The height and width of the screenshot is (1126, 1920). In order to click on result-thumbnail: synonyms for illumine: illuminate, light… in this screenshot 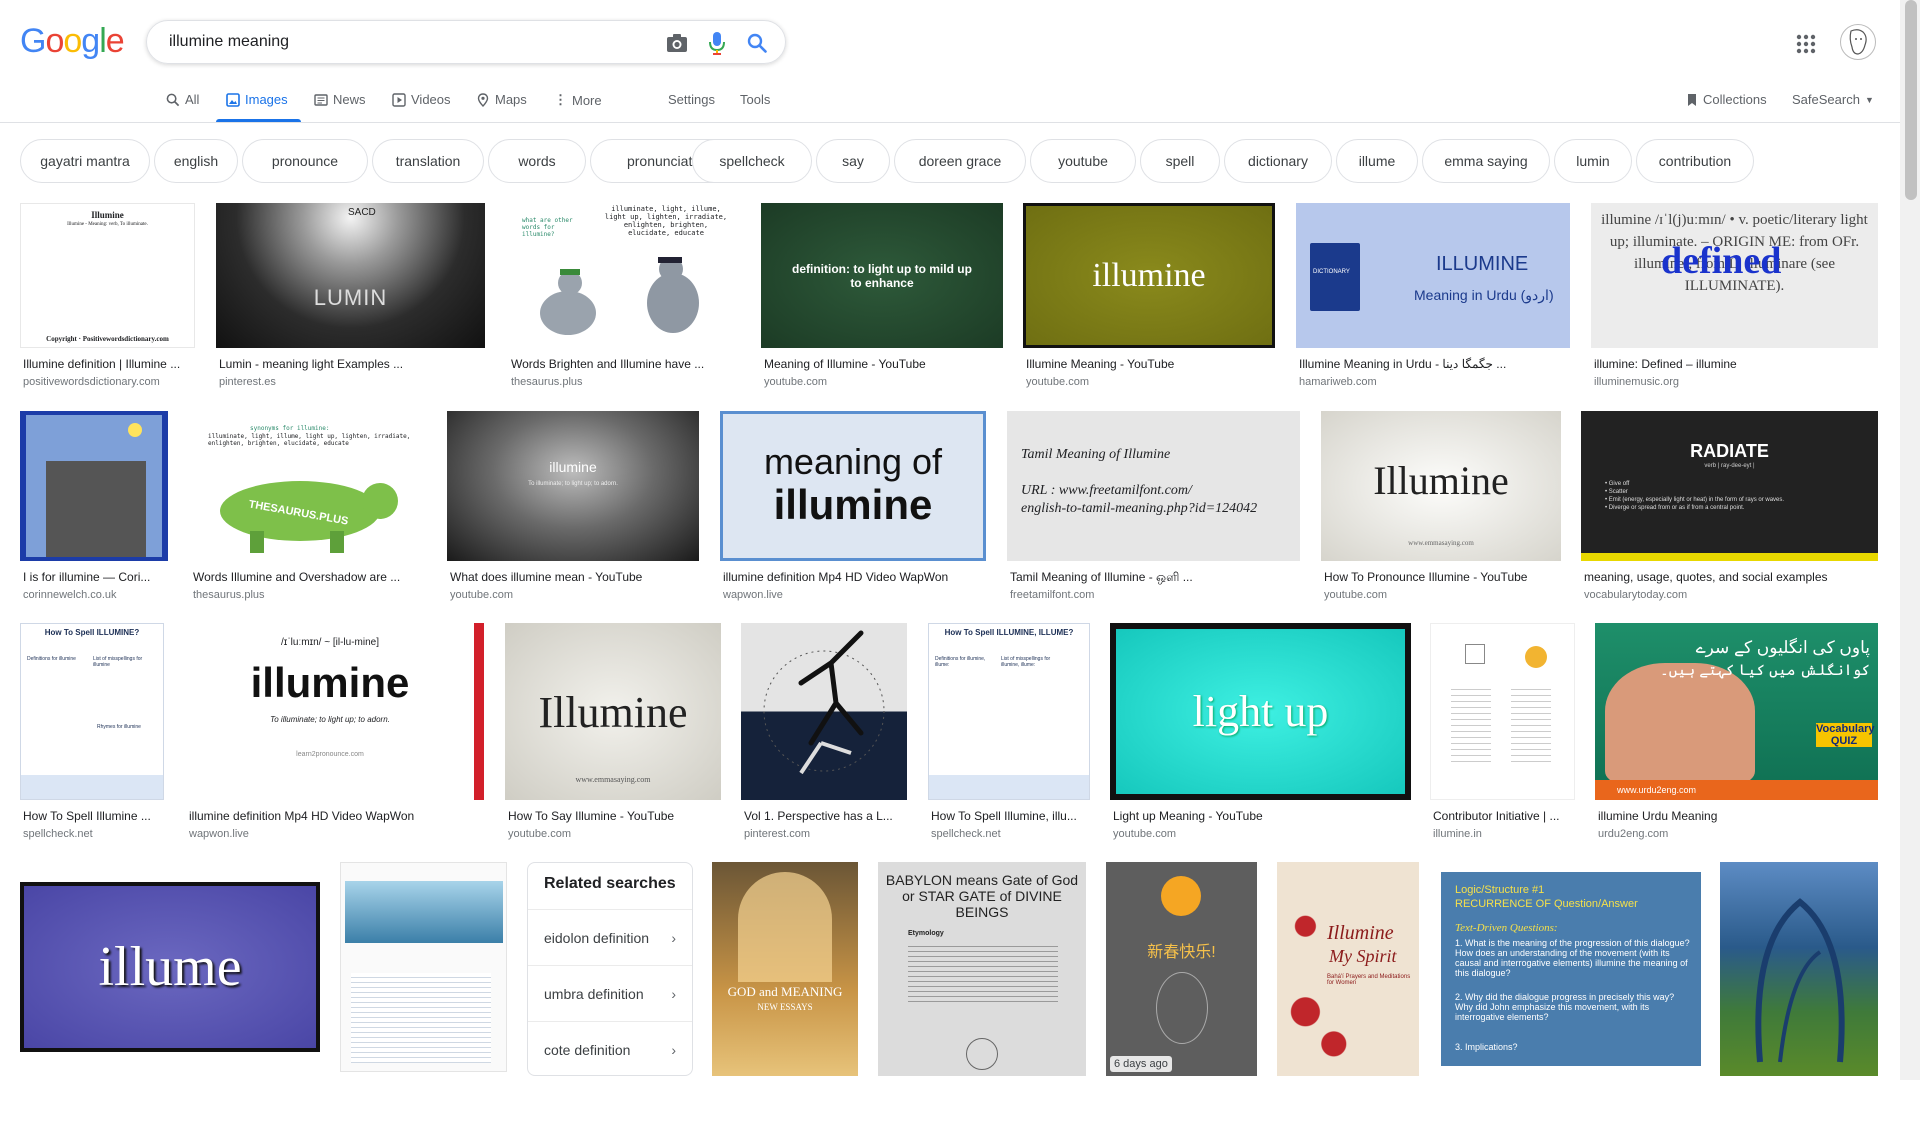, I will do `click(309, 486)`.